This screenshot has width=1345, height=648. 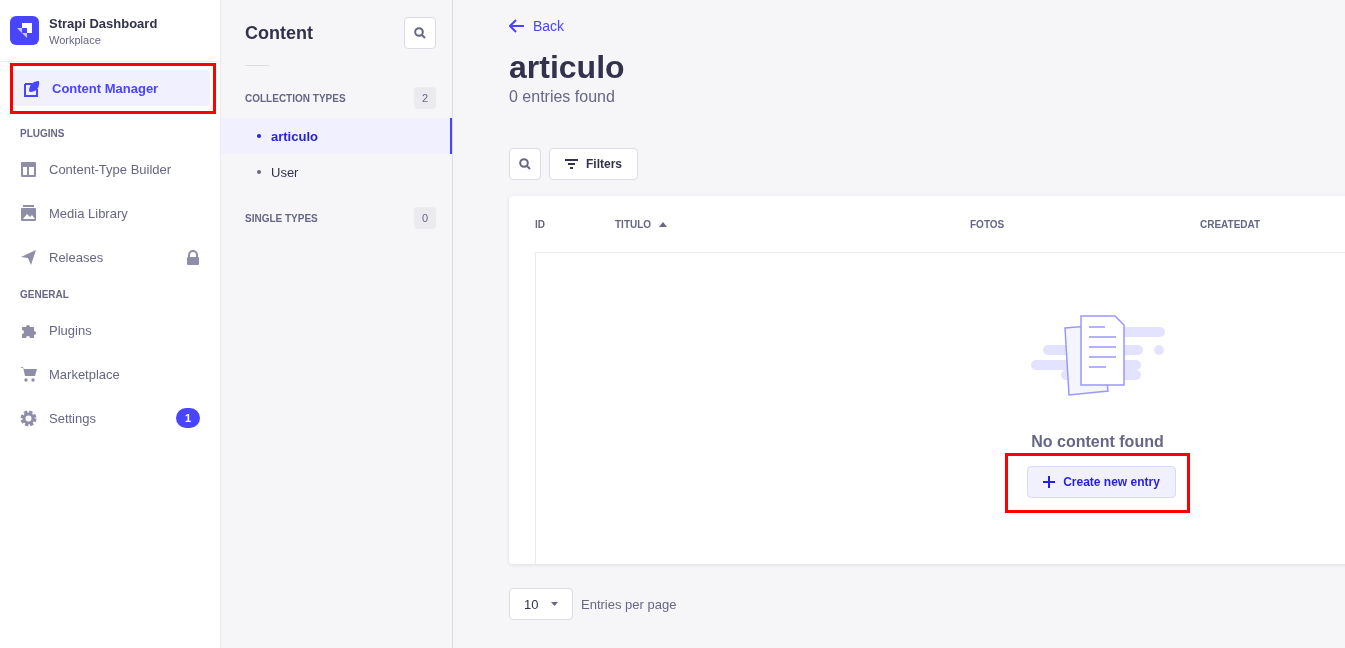 What do you see at coordinates (1049, 482) in the screenshot?
I see `plus-icon` at bounding box center [1049, 482].